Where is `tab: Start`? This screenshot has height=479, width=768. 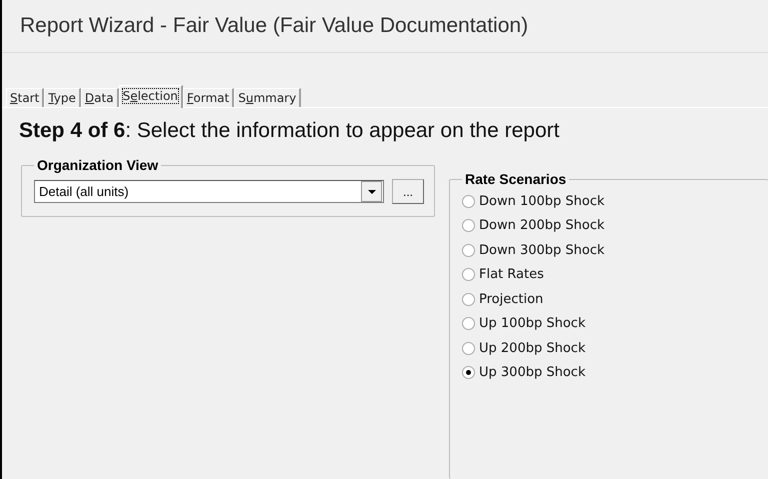 tab: Start is located at coordinates (25, 97).